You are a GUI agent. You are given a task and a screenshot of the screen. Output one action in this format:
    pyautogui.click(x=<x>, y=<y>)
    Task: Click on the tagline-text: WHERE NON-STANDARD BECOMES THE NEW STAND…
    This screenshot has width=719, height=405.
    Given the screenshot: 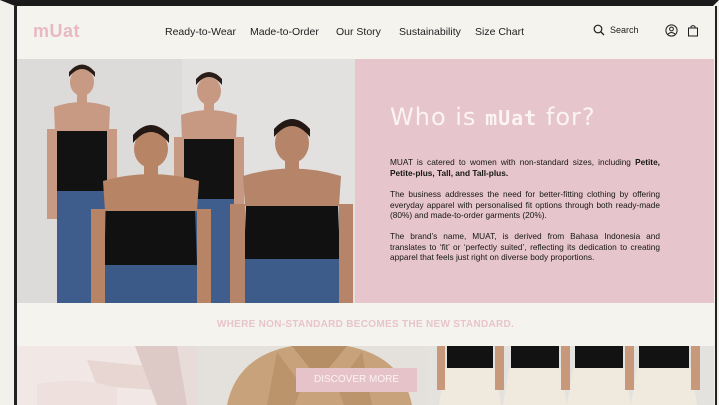 What is the action you would take?
    pyautogui.click(x=365, y=324)
    